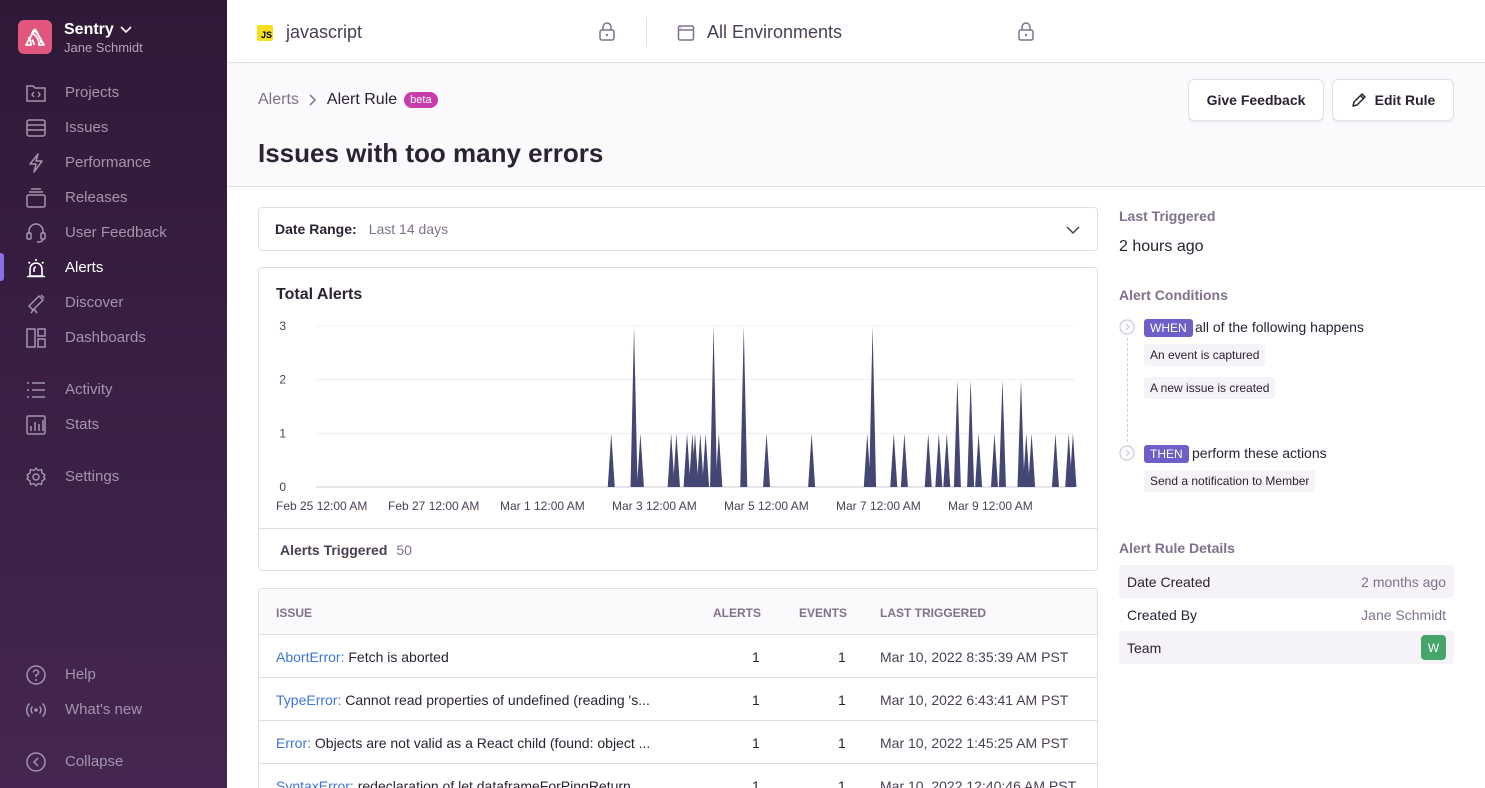  What do you see at coordinates (775, 32) in the screenshot?
I see `environment-name: All Environments` at bounding box center [775, 32].